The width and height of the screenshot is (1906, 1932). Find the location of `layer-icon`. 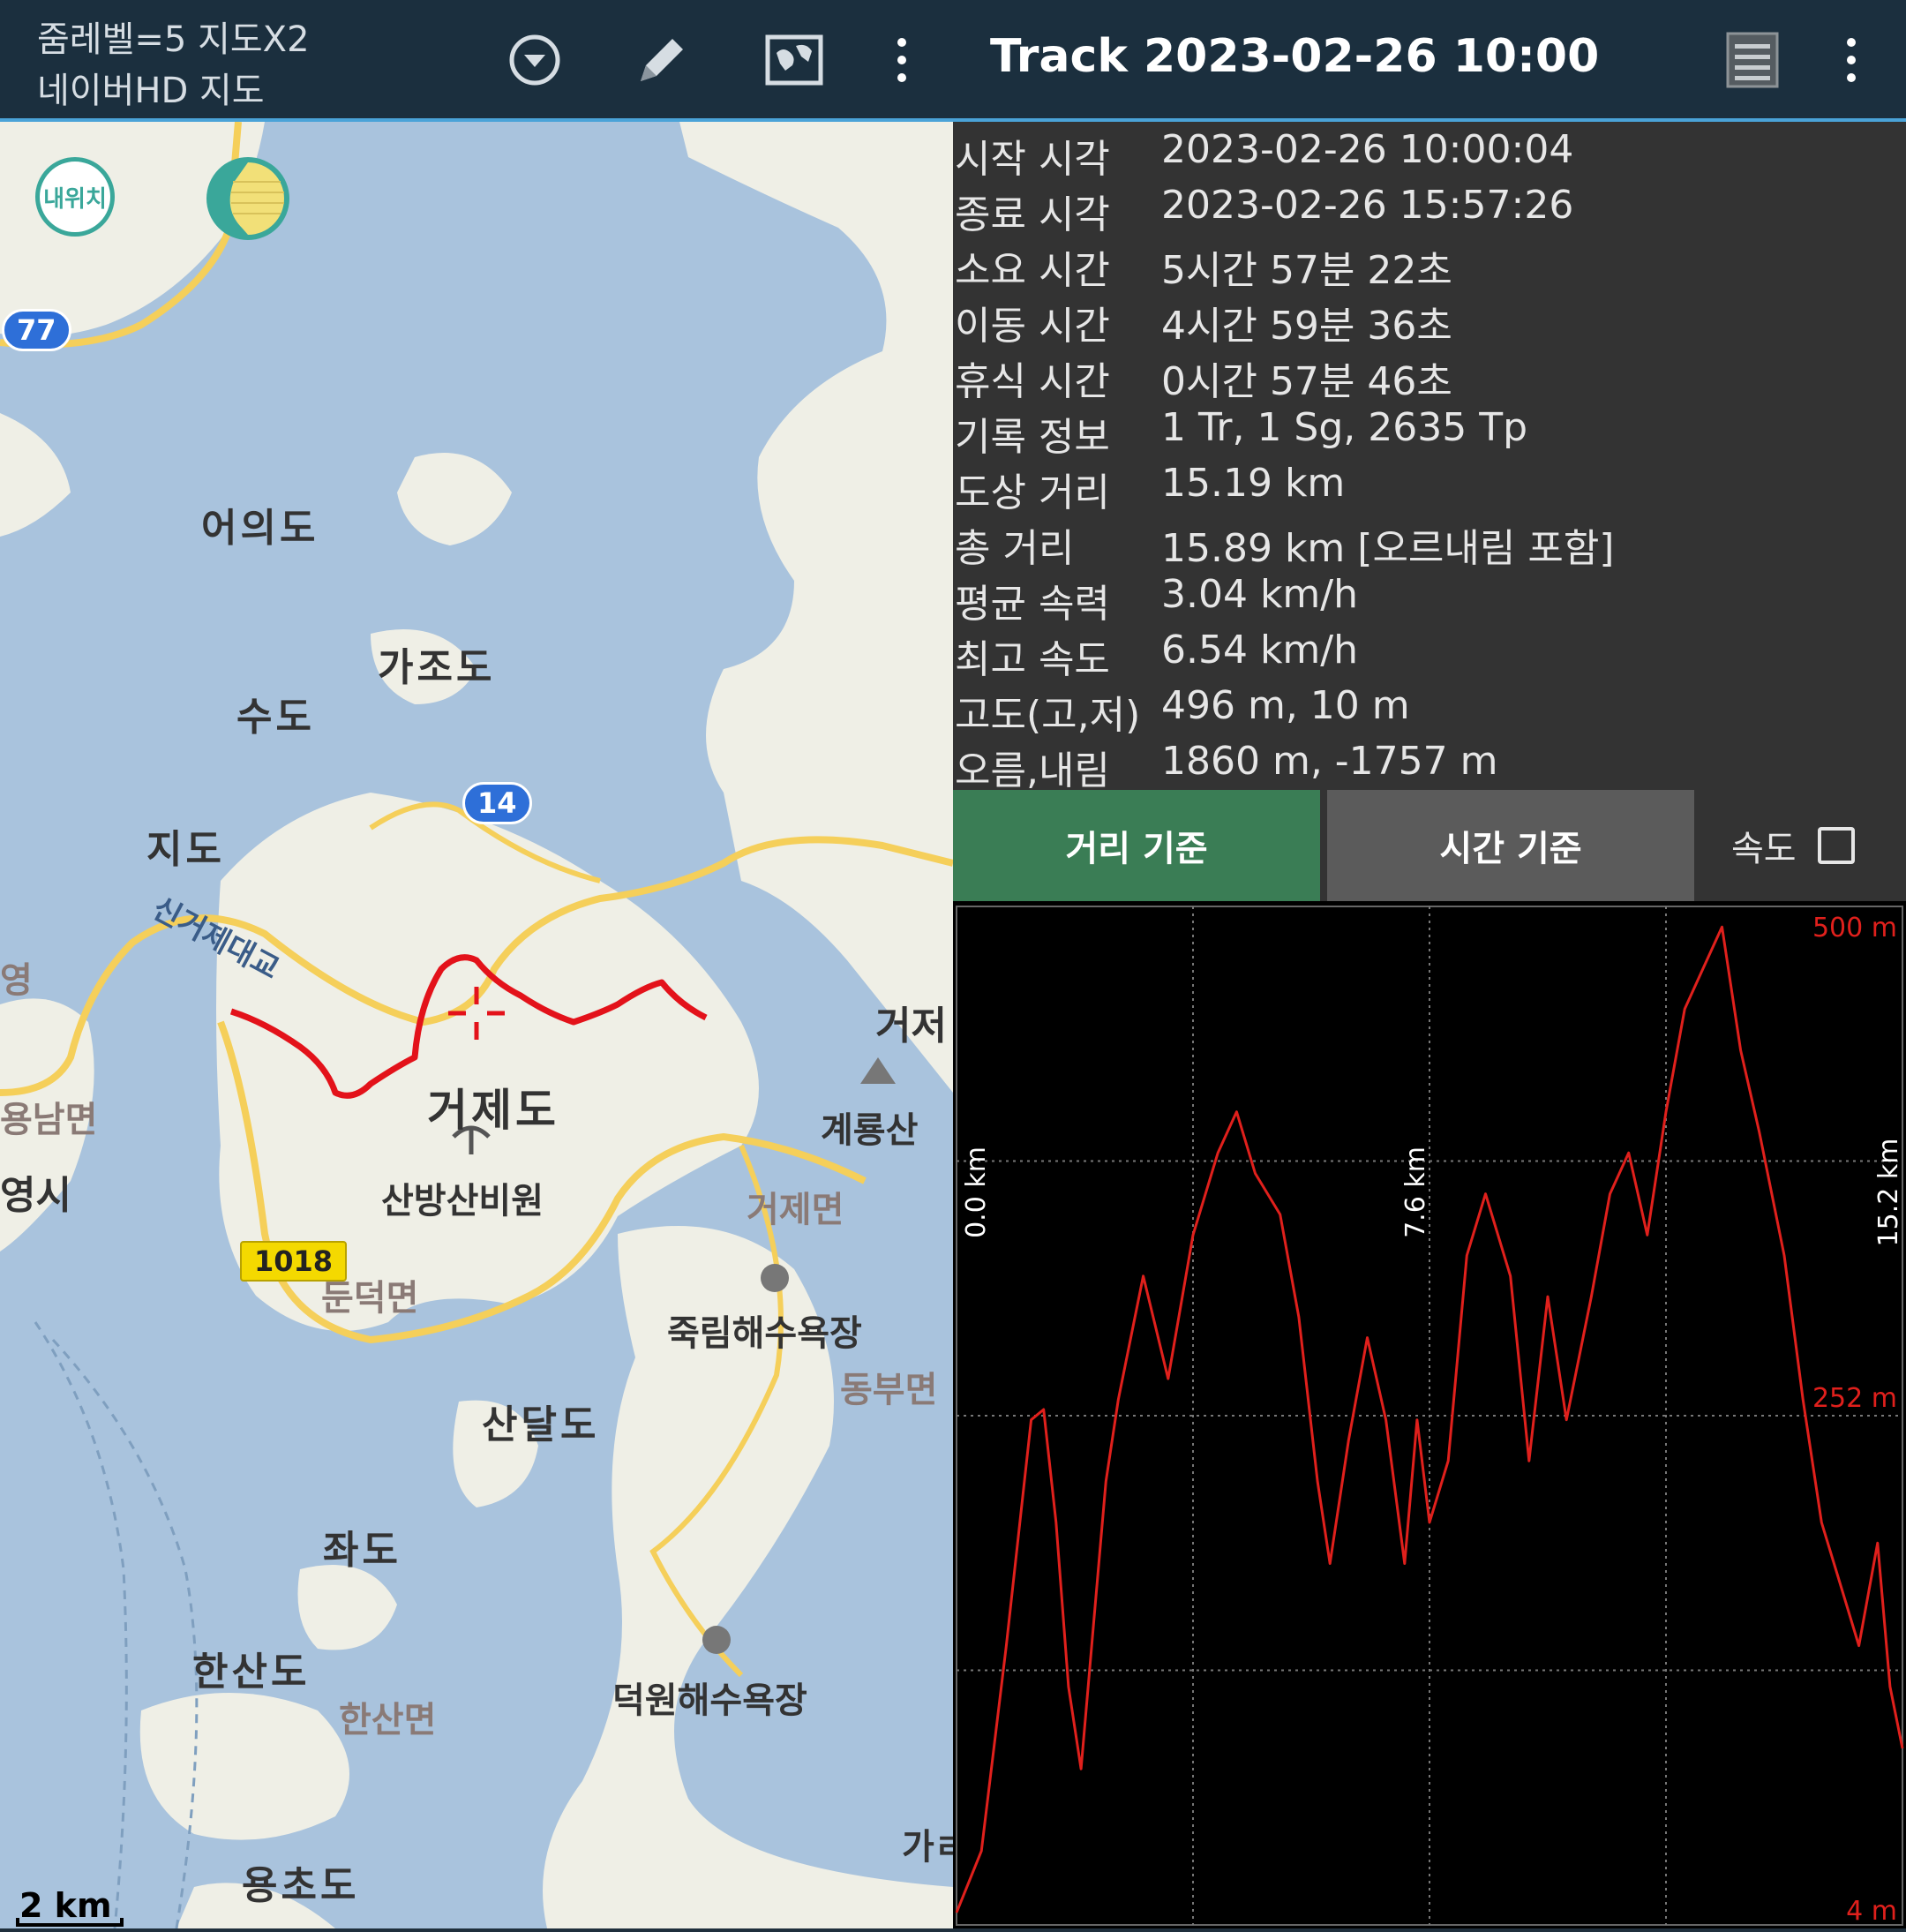

layer-icon is located at coordinates (248, 198).